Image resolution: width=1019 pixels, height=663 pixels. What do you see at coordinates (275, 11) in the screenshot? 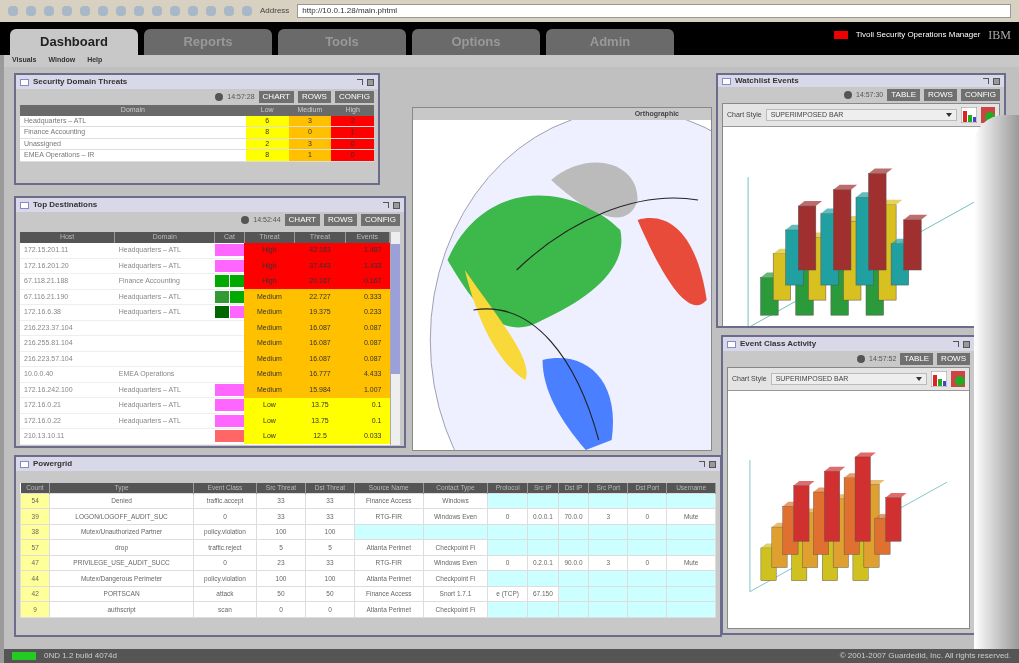
I see `address-label: Address` at bounding box center [275, 11].